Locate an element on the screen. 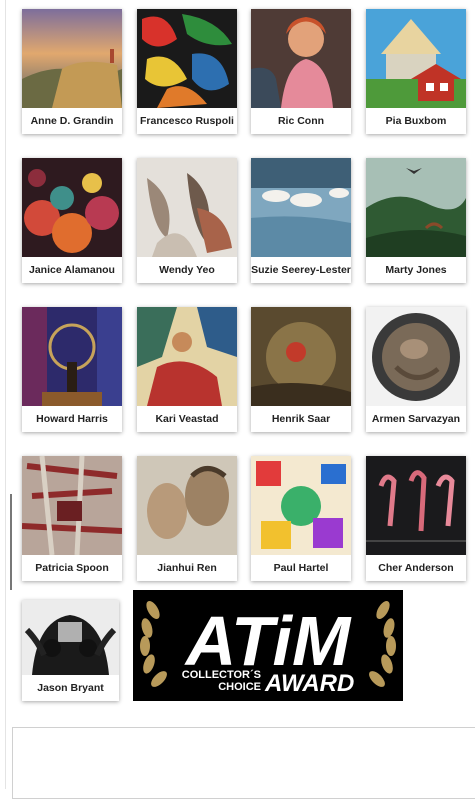  artist-name: Suzie Seerey-Lester is located at coordinates (301, 270).